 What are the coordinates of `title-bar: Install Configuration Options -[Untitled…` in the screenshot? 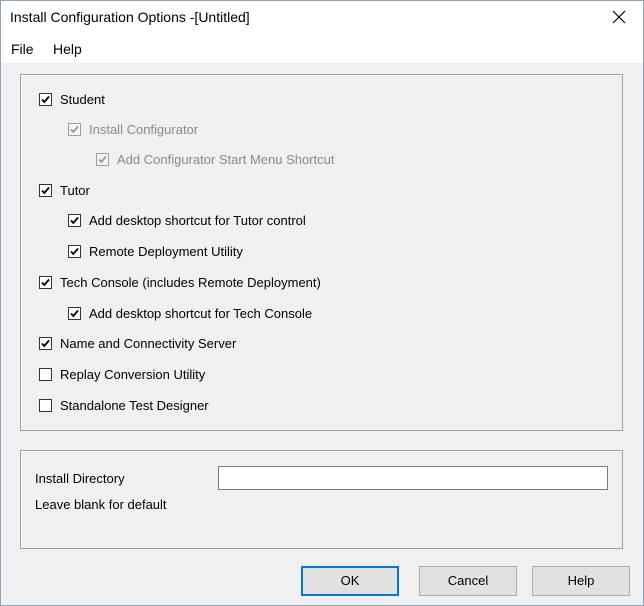 It's located at (322, 17).